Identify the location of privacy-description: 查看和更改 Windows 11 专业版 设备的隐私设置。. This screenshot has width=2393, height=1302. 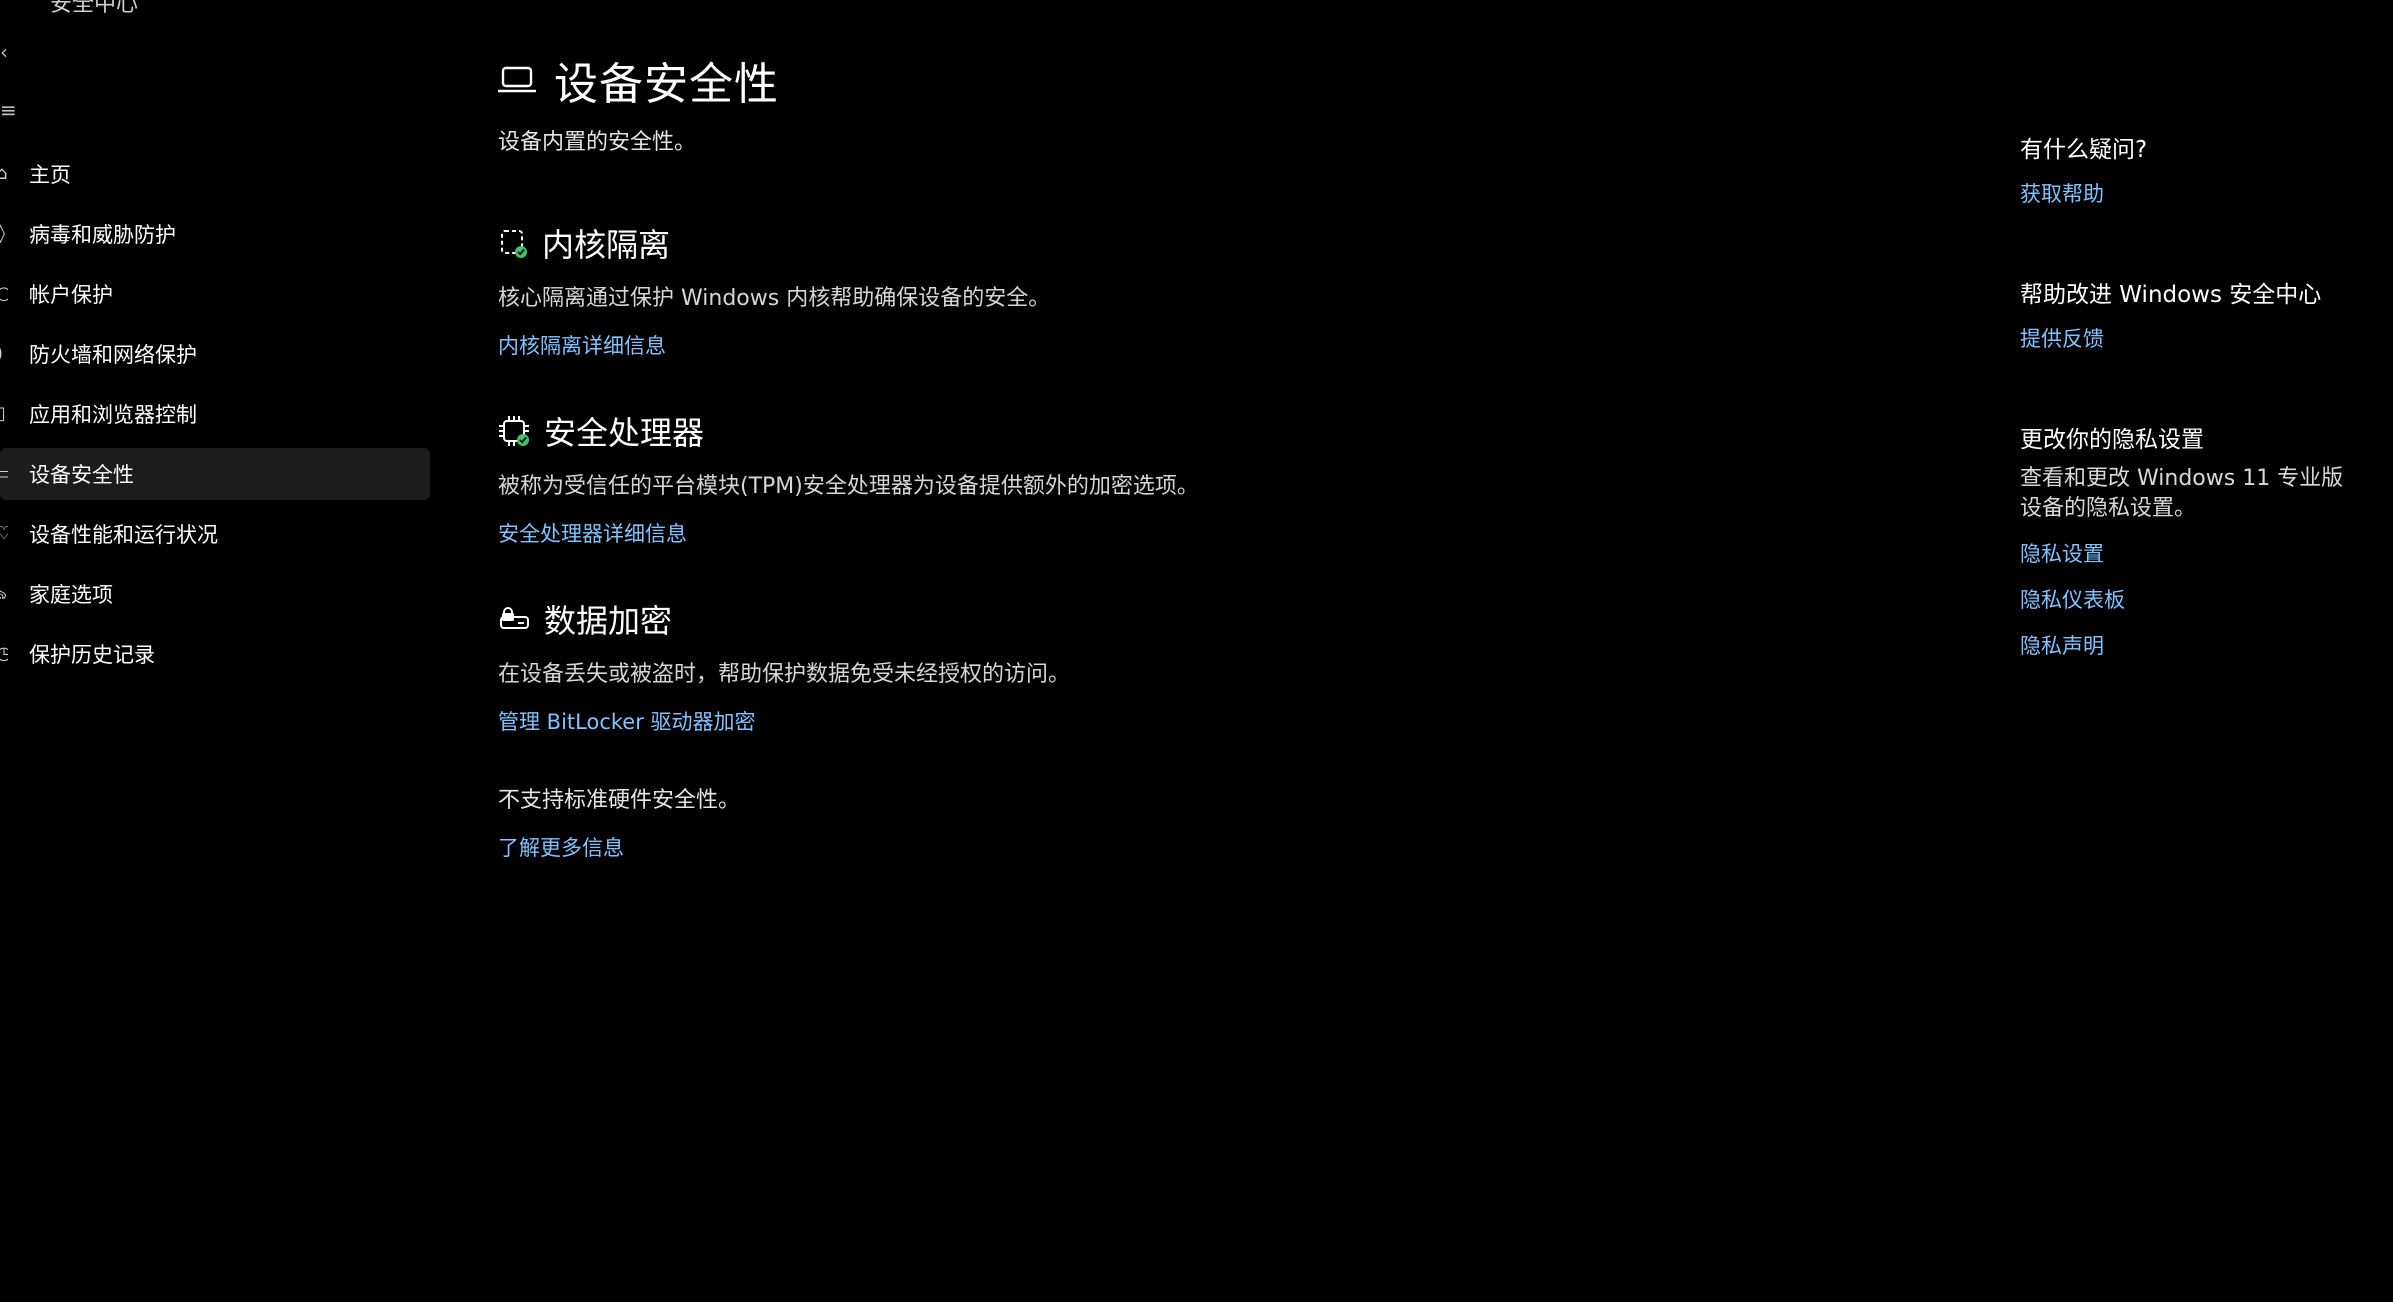
(2182, 493).